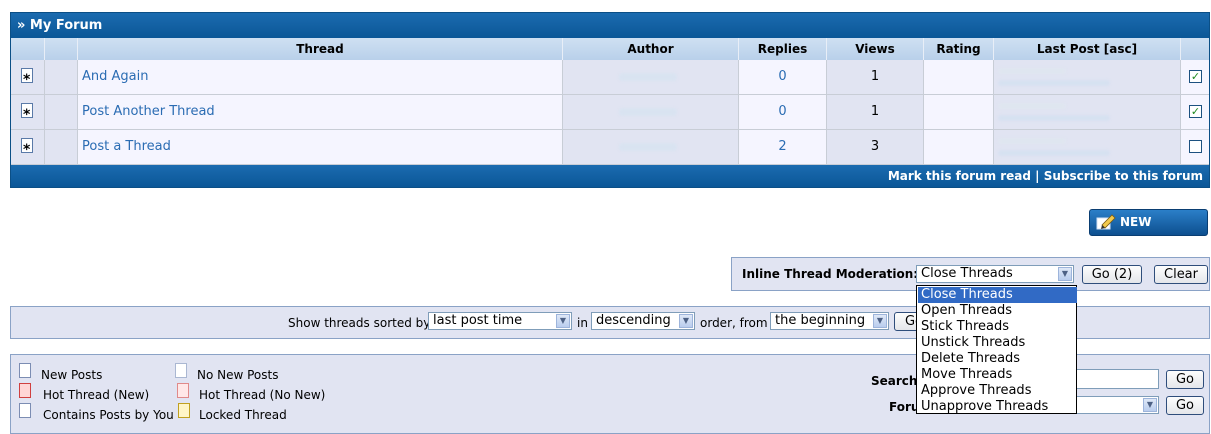 This screenshot has height=434, width=1211. I want to click on forum-jump-go-button: Go, so click(1185, 405).